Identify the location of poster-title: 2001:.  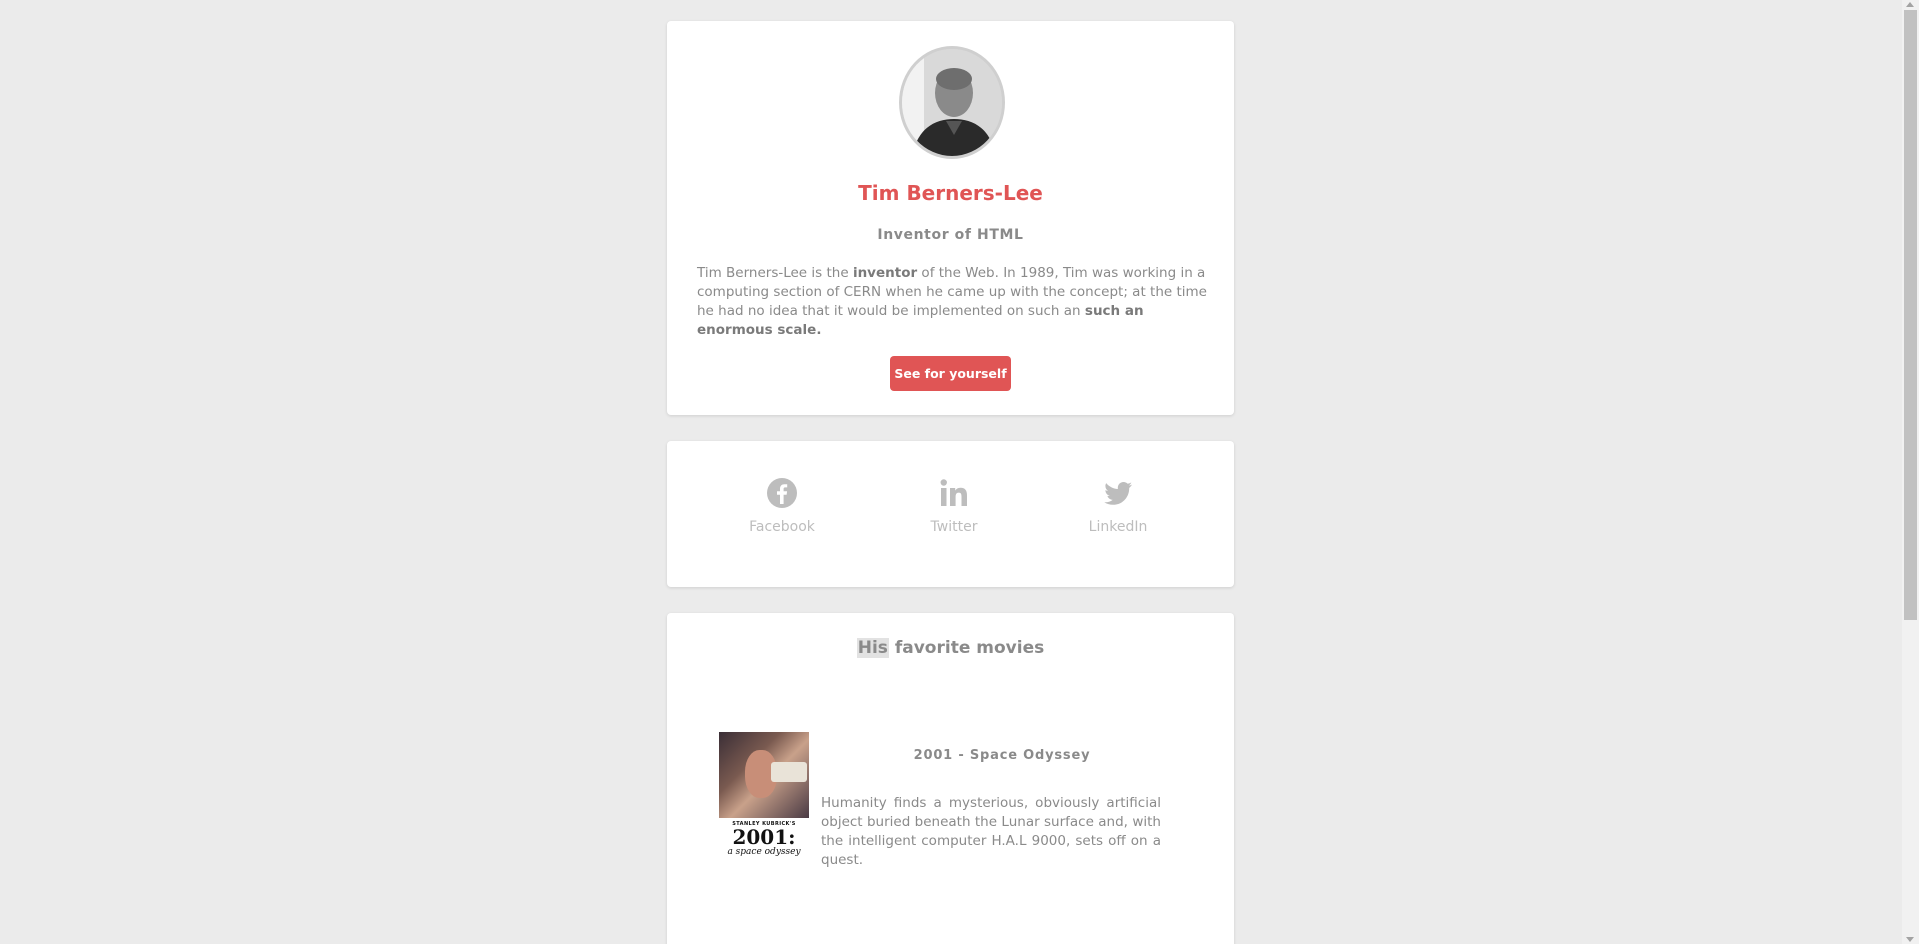
(764, 837).